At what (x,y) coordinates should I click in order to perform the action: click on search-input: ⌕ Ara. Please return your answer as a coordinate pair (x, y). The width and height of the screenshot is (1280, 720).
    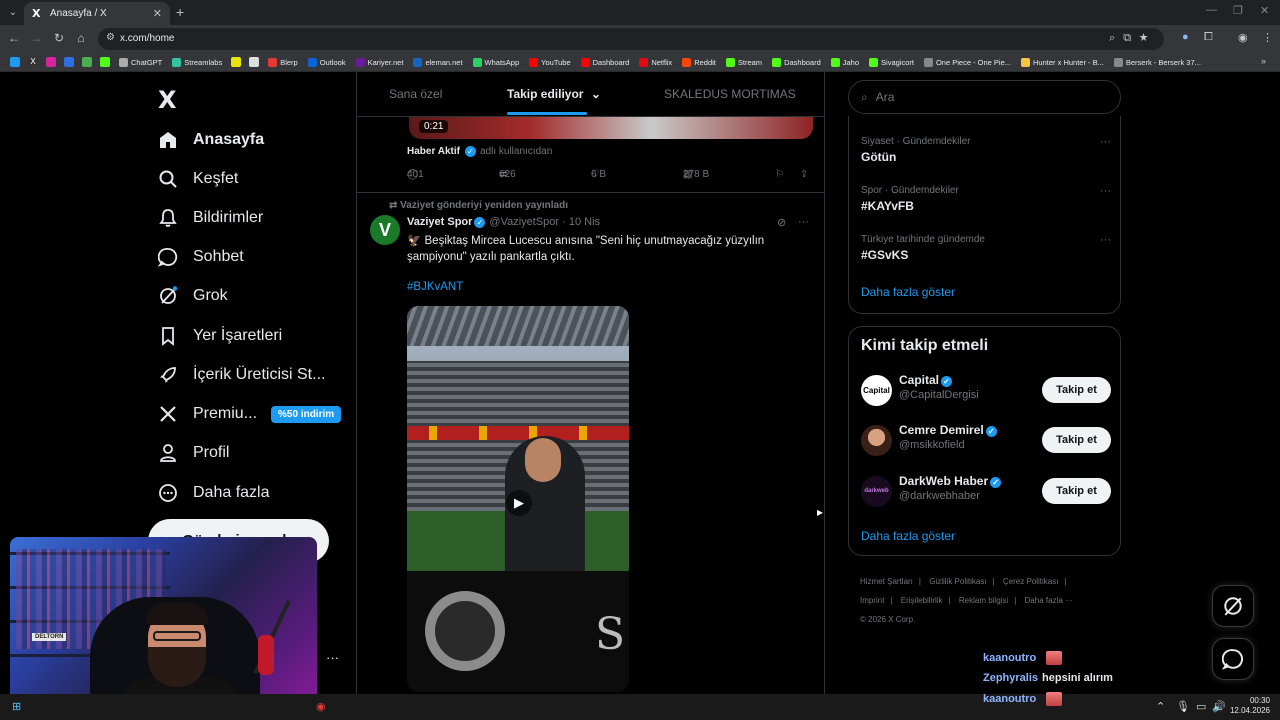
    Looking at the image, I should click on (984, 97).